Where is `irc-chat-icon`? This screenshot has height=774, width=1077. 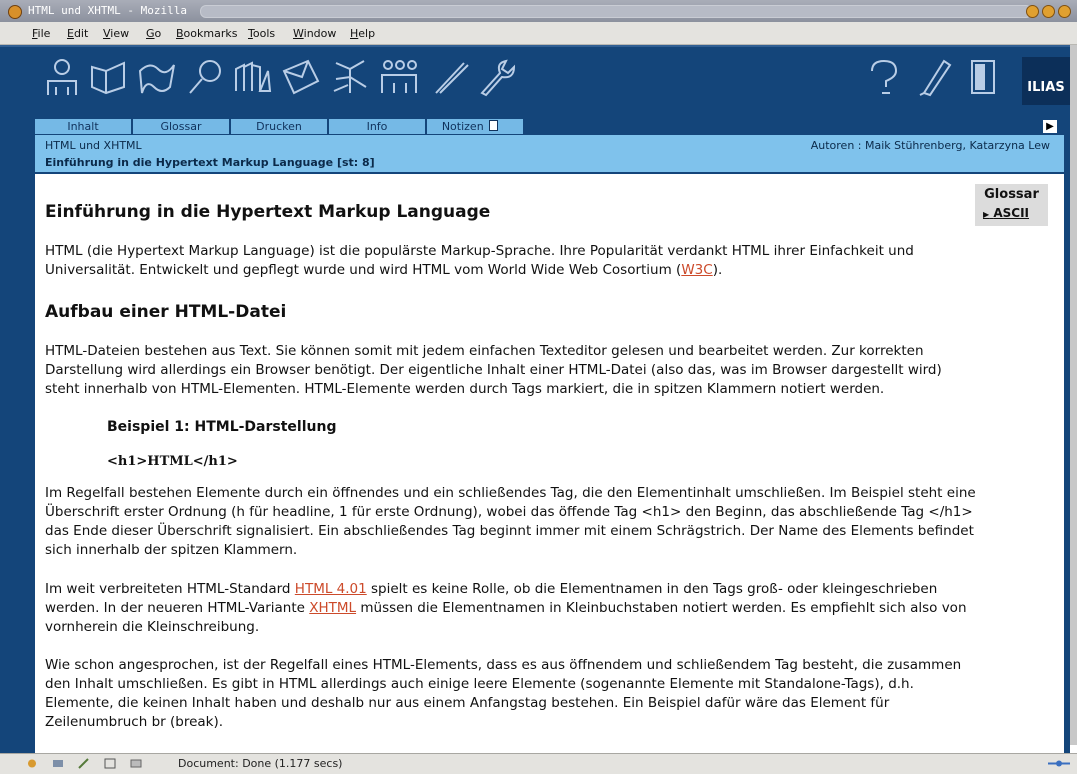
irc-chat-icon is located at coordinates (136, 763).